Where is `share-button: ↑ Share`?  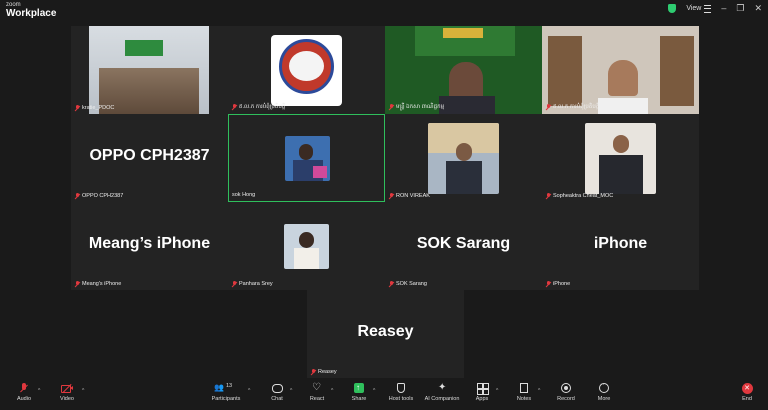 share-button: ↑ Share is located at coordinates (359, 392).